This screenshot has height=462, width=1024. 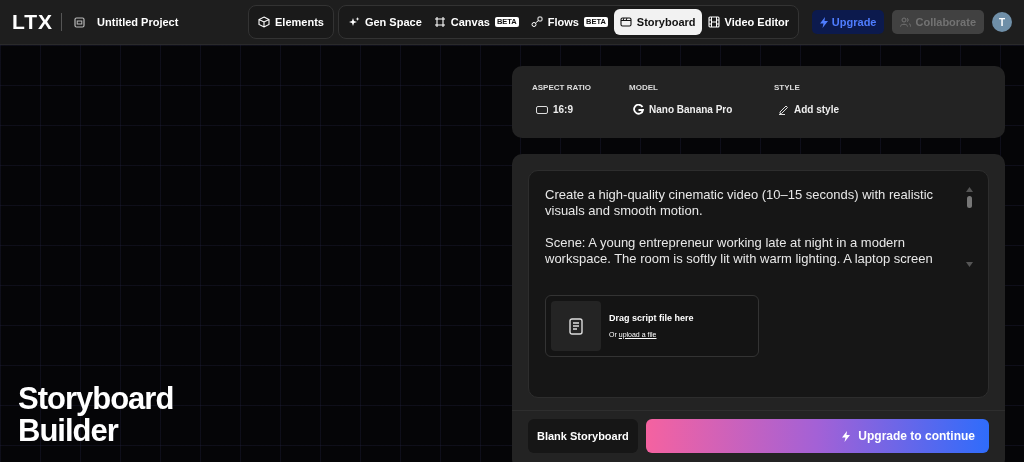 What do you see at coordinates (562, 88) in the screenshot?
I see `setting-label: ASPECT RATIO` at bounding box center [562, 88].